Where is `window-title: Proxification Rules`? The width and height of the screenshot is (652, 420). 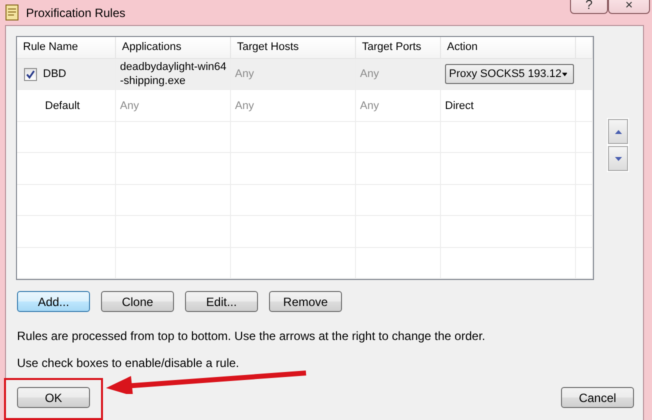
window-title: Proxification Rules is located at coordinates (76, 13).